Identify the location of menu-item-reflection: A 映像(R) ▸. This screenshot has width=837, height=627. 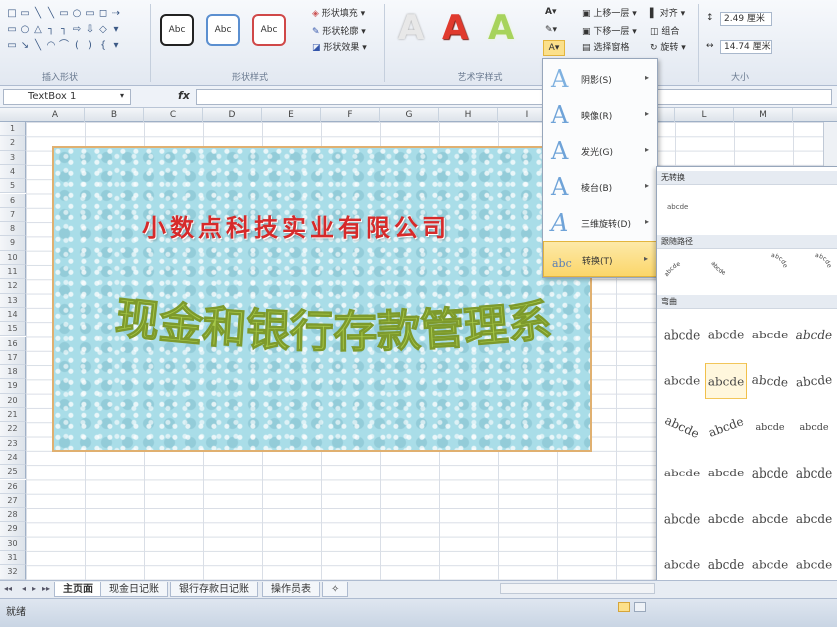
(600, 115).